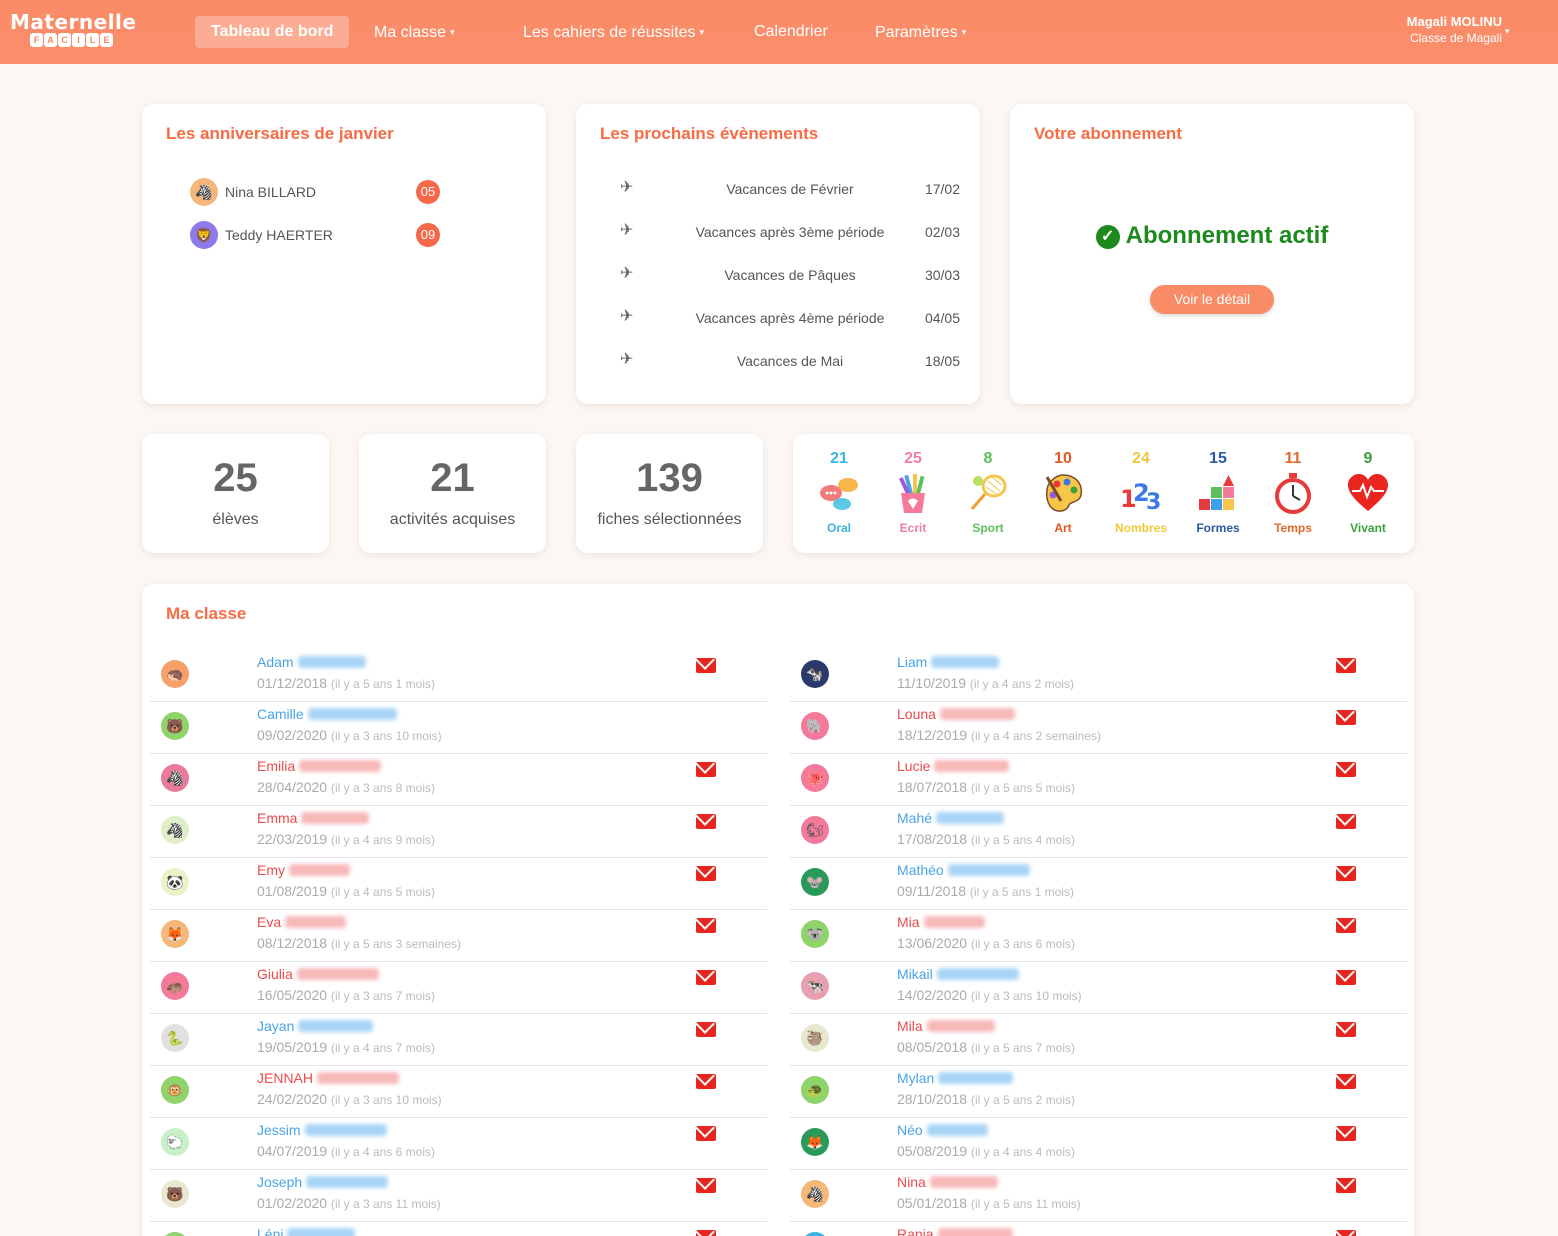 Image resolution: width=1558 pixels, height=1236 pixels. Describe the element at coordinates (306, 1231) in the screenshot. I see `student-name: Léni` at that location.